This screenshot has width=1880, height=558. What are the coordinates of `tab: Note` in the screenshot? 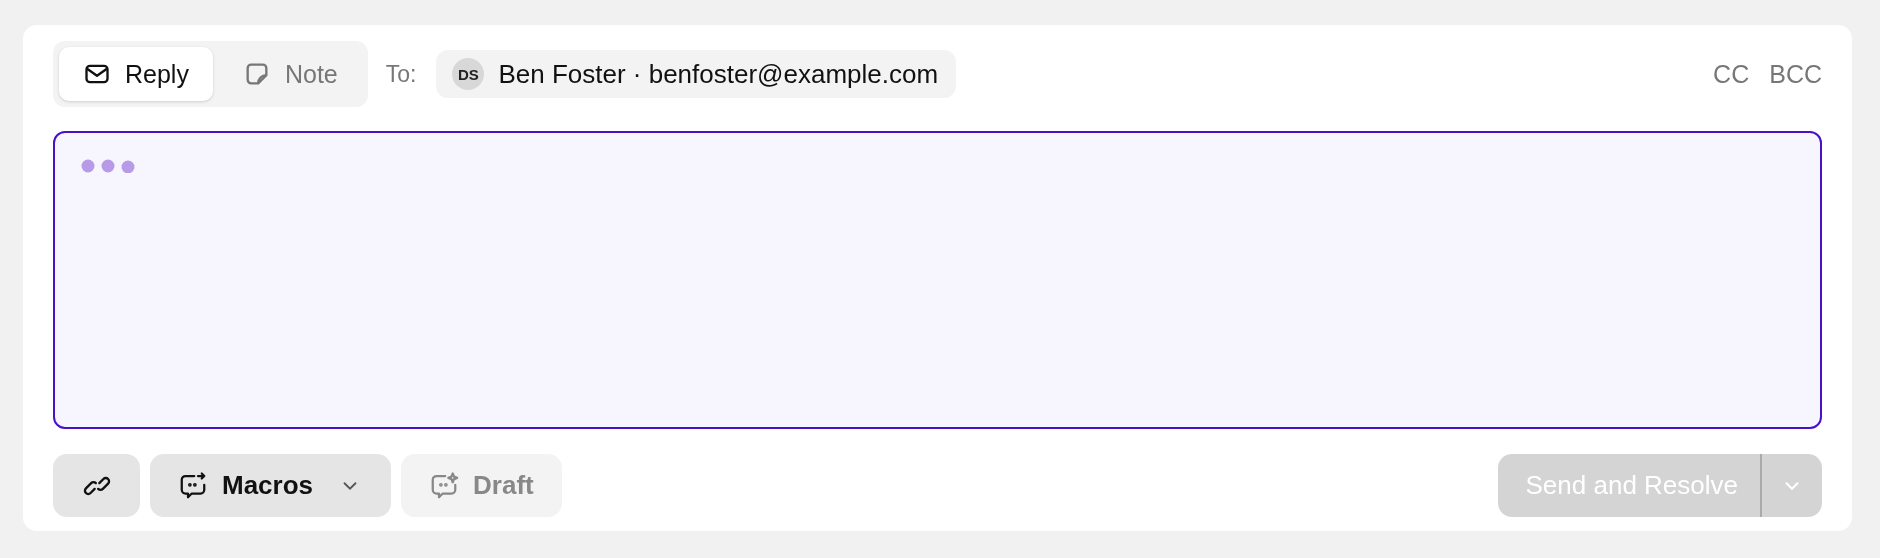 It's located at (290, 74).